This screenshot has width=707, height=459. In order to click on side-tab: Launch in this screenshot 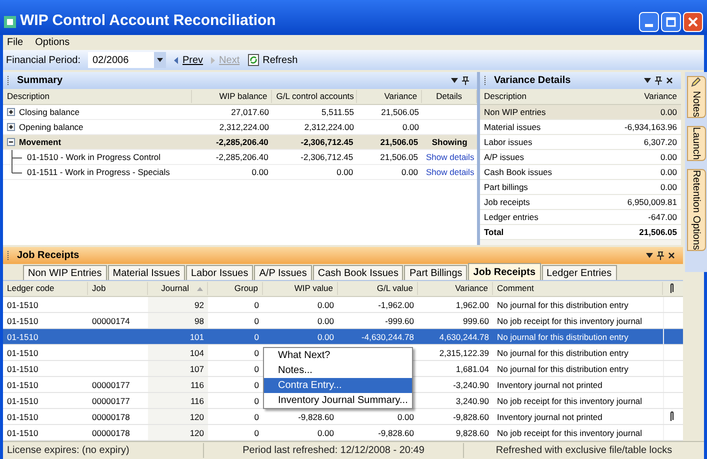, I will do `click(696, 143)`.